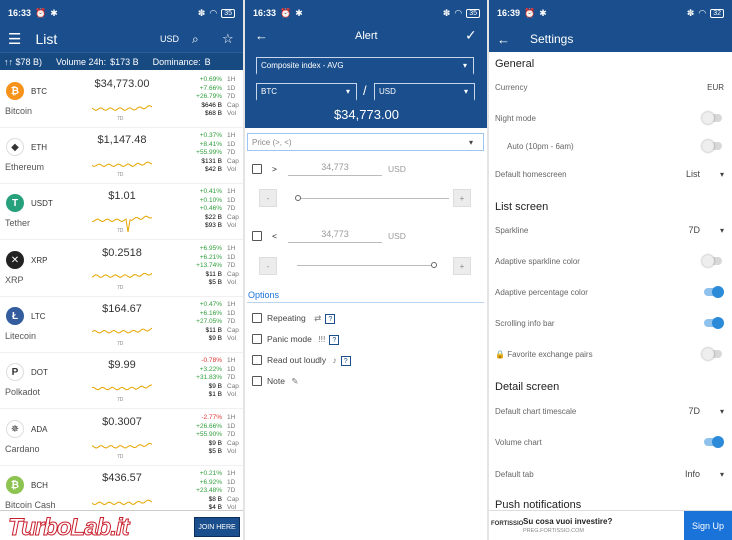 Image resolution: width=732 pixels, height=540 pixels. Describe the element at coordinates (609, 230) in the screenshot. I see `sparkline-setting: Sparkline 7D ▾` at that location.